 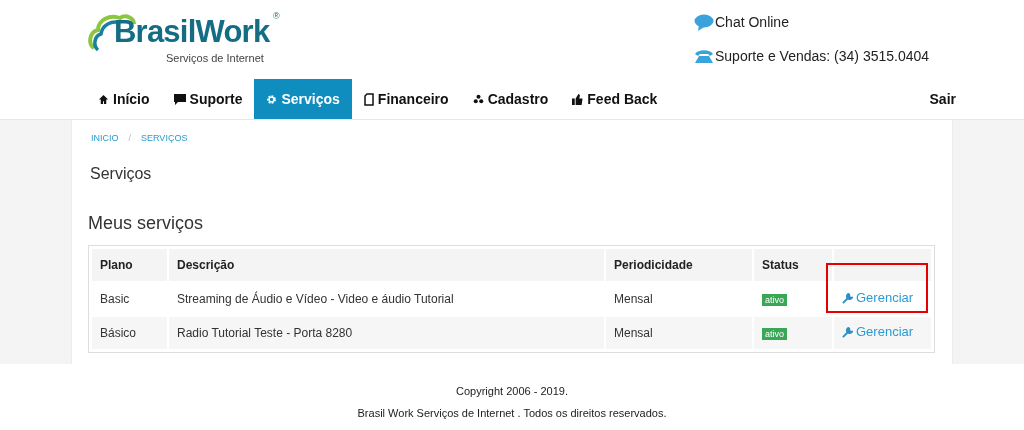 What do you see at coordinates (822, 56) in the screenshot?
I see `contact-text: Suporte e Vendas: (34) 3515.0404` at bounding box center [822, 56].